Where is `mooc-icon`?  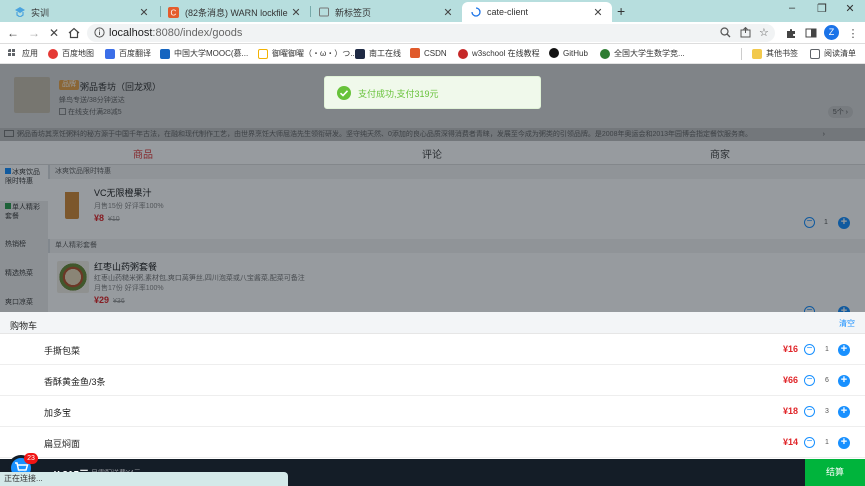 mooc-icon is located at coordinates (165, 53).